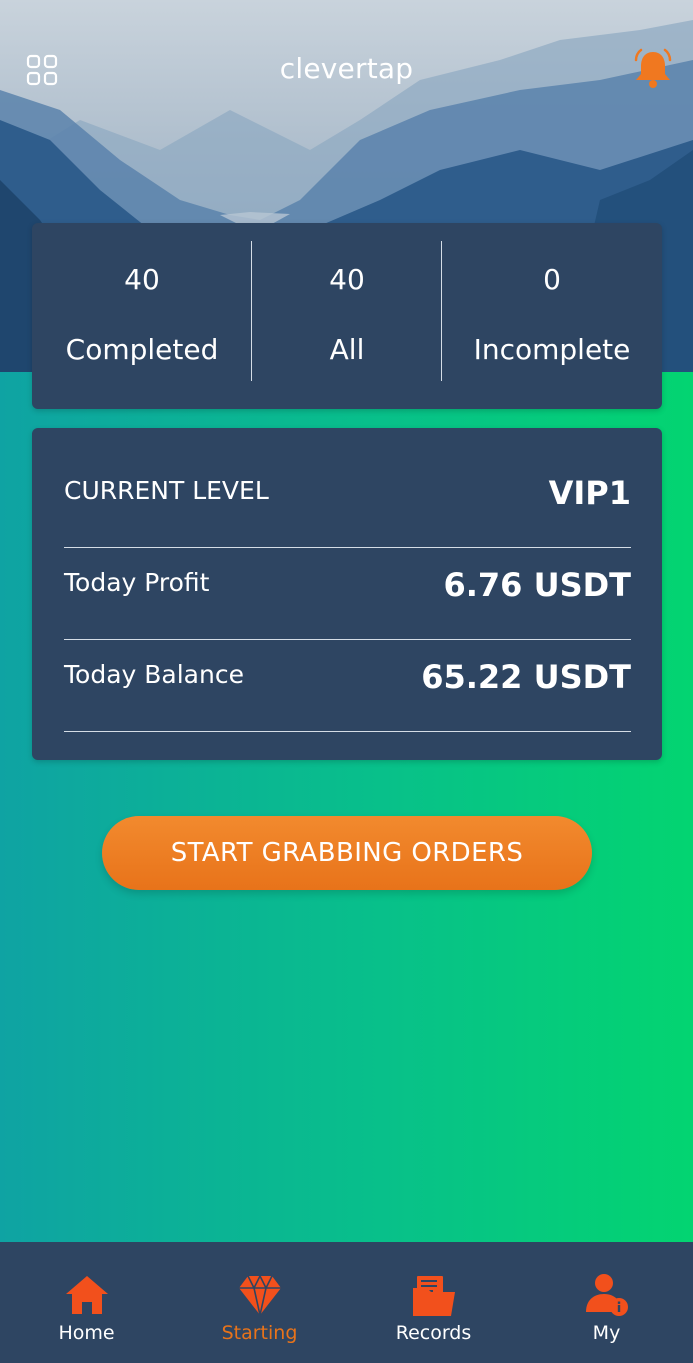  Describe the element at coordinates (552, 316) in the screenshot. I see `stat-incomplete: 0 Incomplete` at that location.